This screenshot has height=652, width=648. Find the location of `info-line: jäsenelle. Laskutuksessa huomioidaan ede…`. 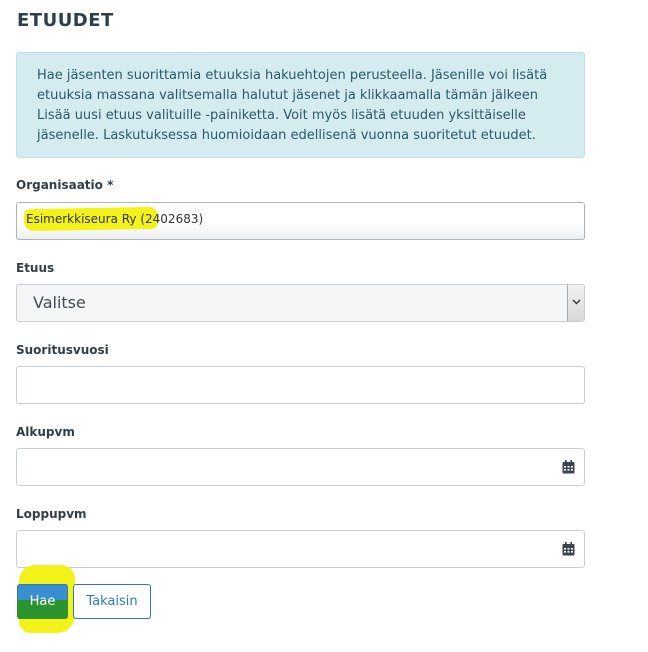

info-line: jäsenelle. Laskutuksessa huomioidaan ede… is located at coordinates (286, 135).